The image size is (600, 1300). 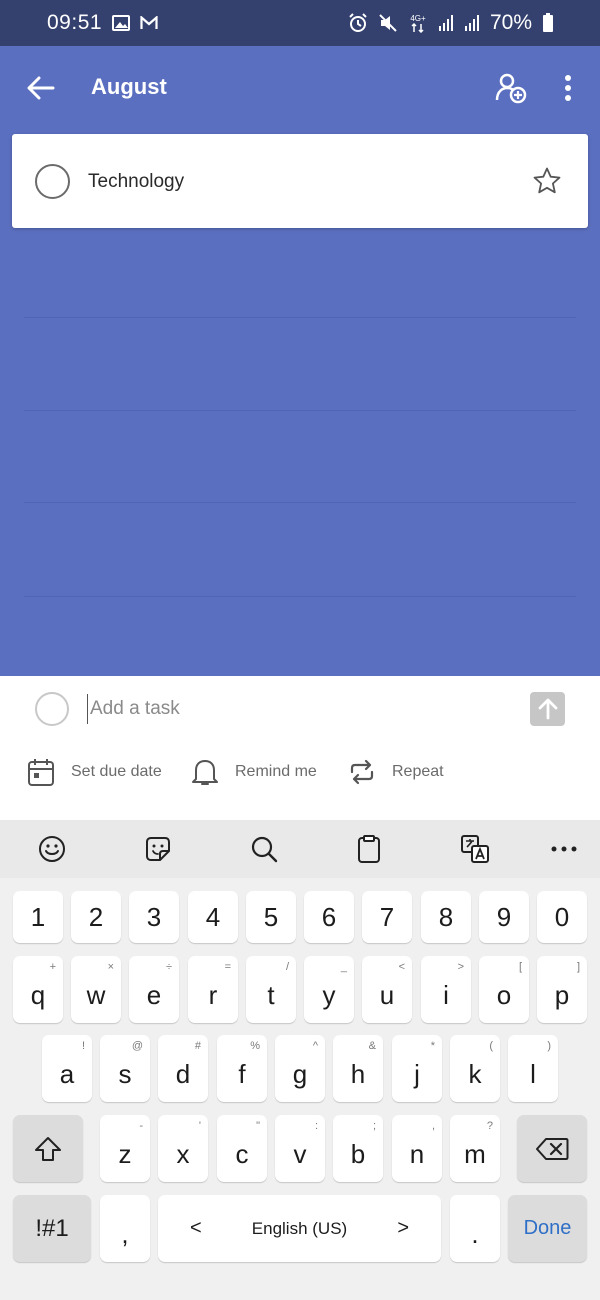 What do you see at coordinates (358, 1148) in the screenshot?
I see `key-b: ; b` at bounding box center [358, 1148].